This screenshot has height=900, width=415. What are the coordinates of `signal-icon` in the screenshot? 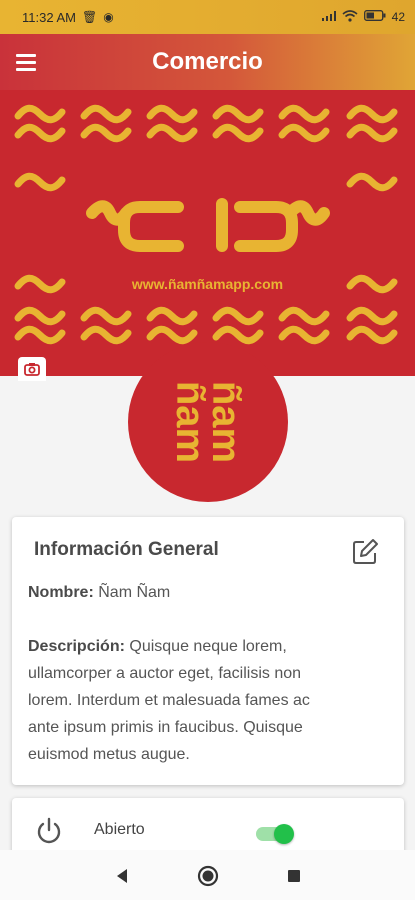 It's located at (328, 17).